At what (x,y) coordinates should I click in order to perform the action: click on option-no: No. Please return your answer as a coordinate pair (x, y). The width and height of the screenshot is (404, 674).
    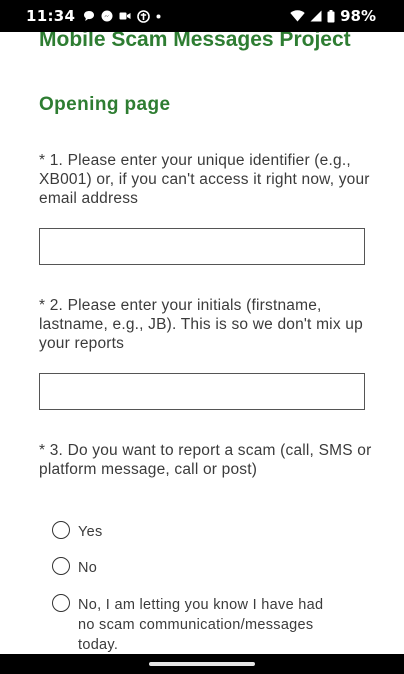
    Looking at the image, I should click on (75, 567).